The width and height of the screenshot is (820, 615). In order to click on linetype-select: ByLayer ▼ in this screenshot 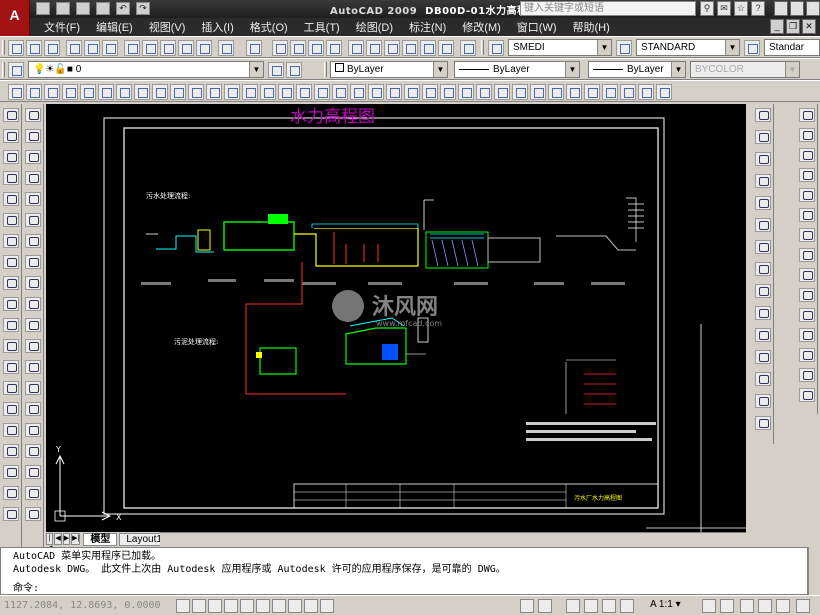, I will do `click(517, 69)`.